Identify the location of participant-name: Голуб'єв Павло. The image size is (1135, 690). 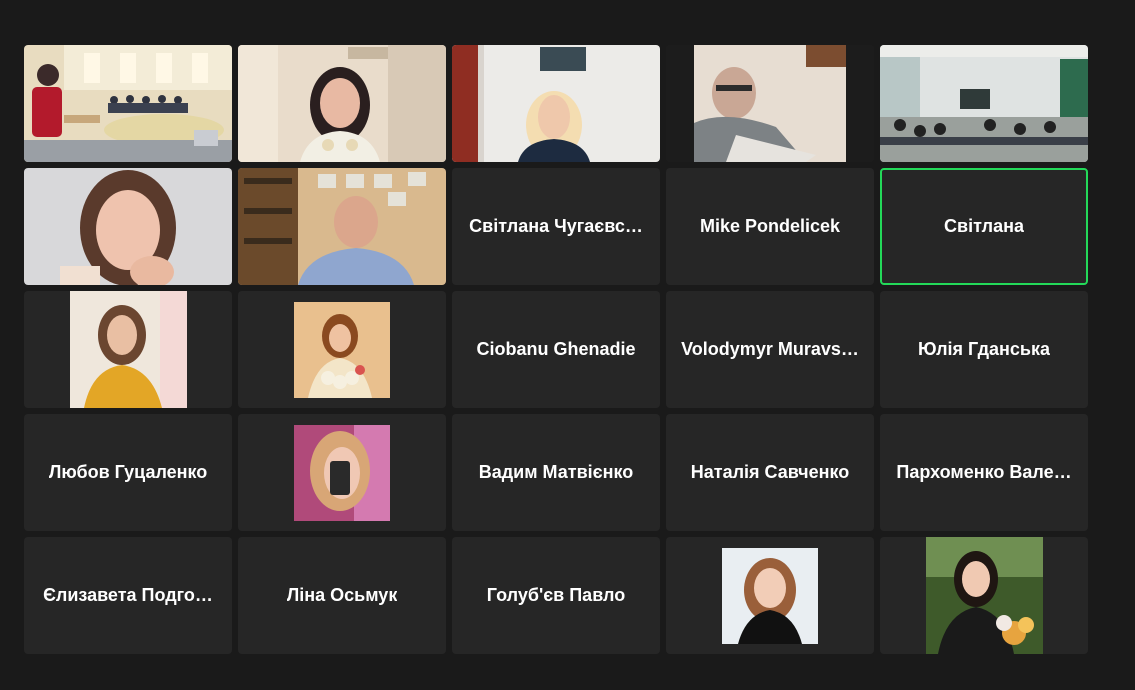
(556, 595).